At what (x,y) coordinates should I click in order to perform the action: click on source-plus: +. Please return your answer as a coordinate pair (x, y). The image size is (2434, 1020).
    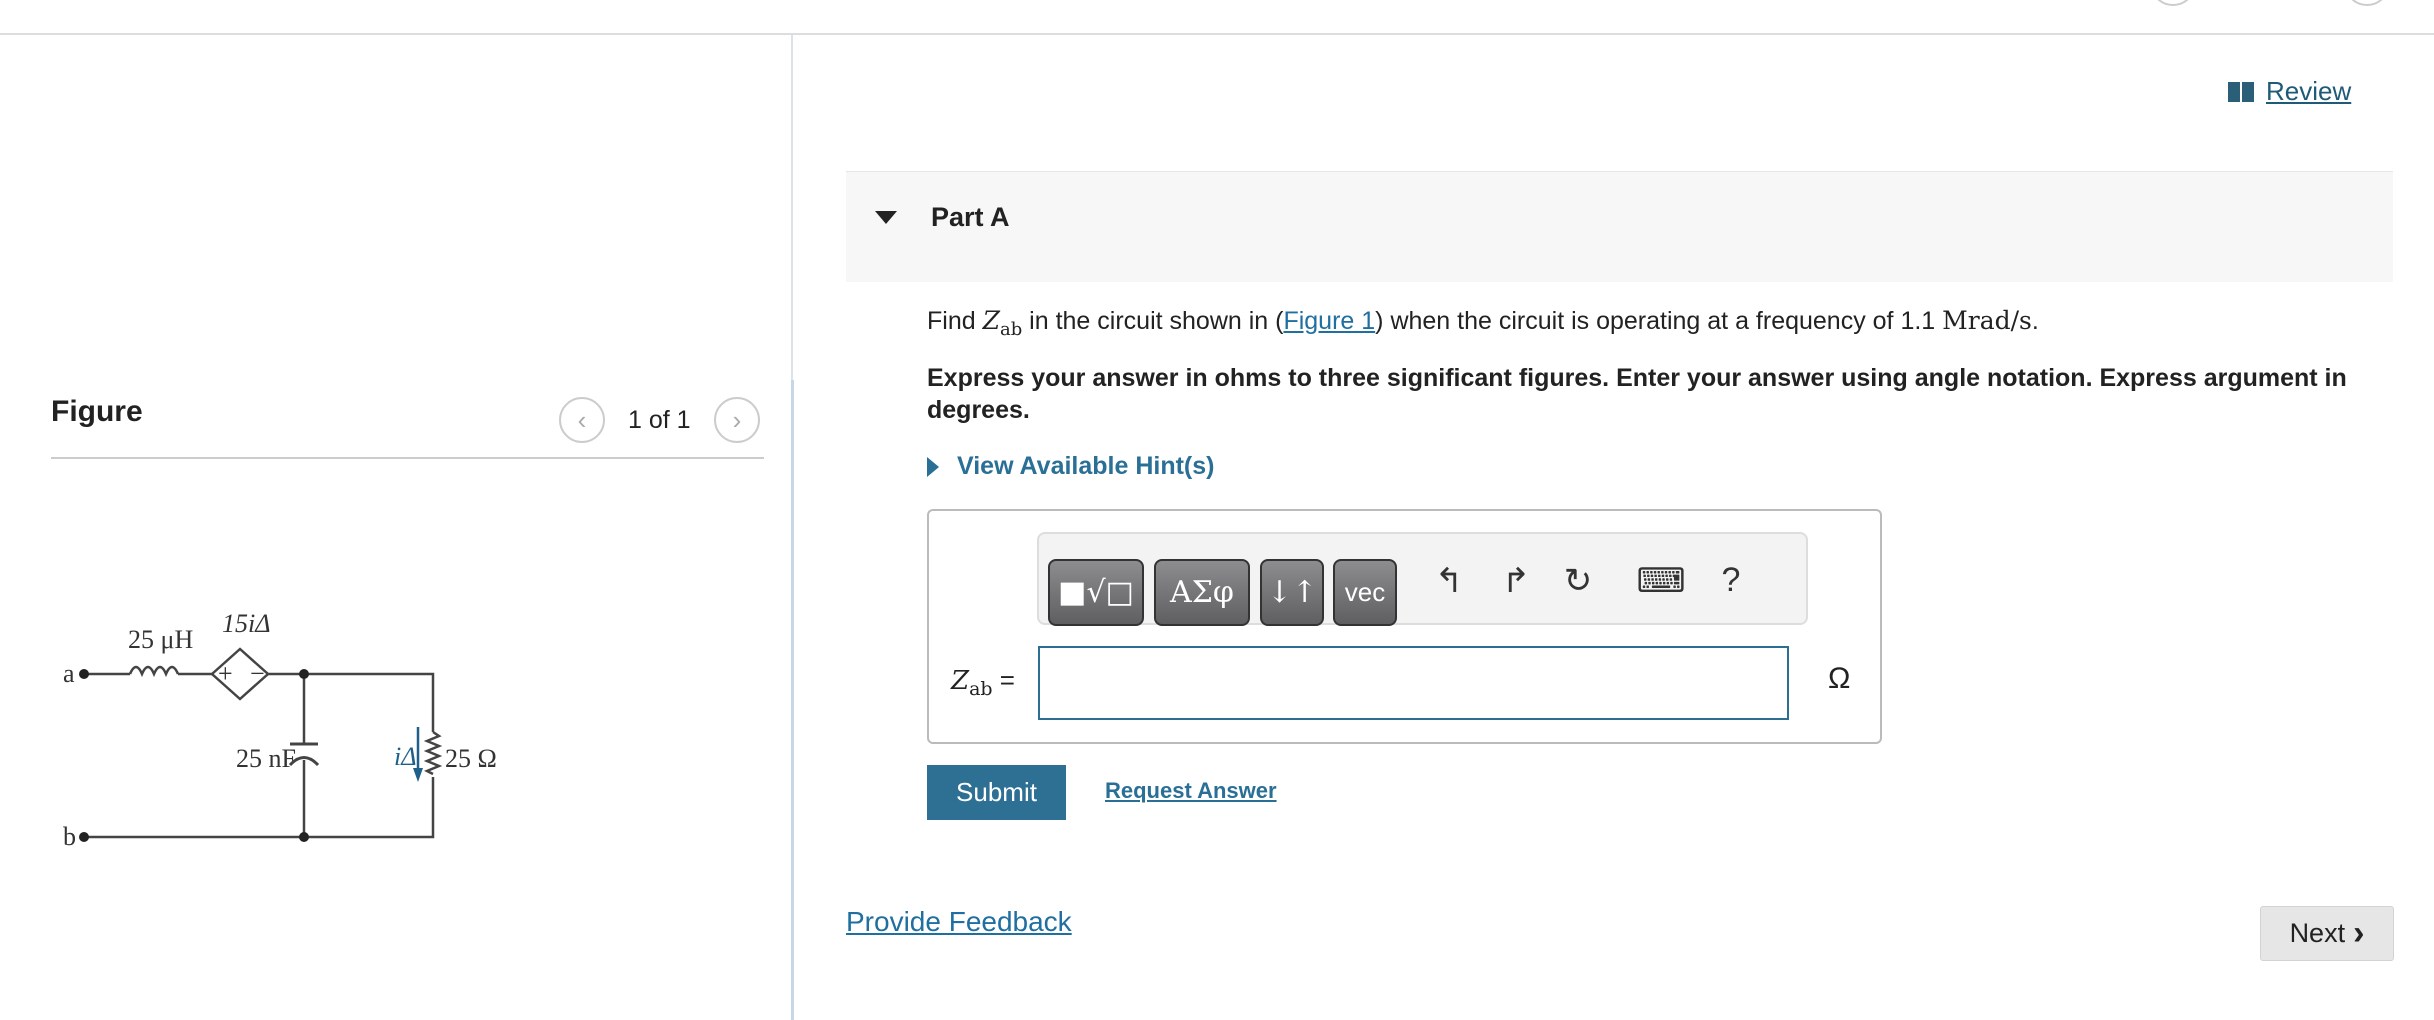
    Looking at the image, I should click on (225, 673).